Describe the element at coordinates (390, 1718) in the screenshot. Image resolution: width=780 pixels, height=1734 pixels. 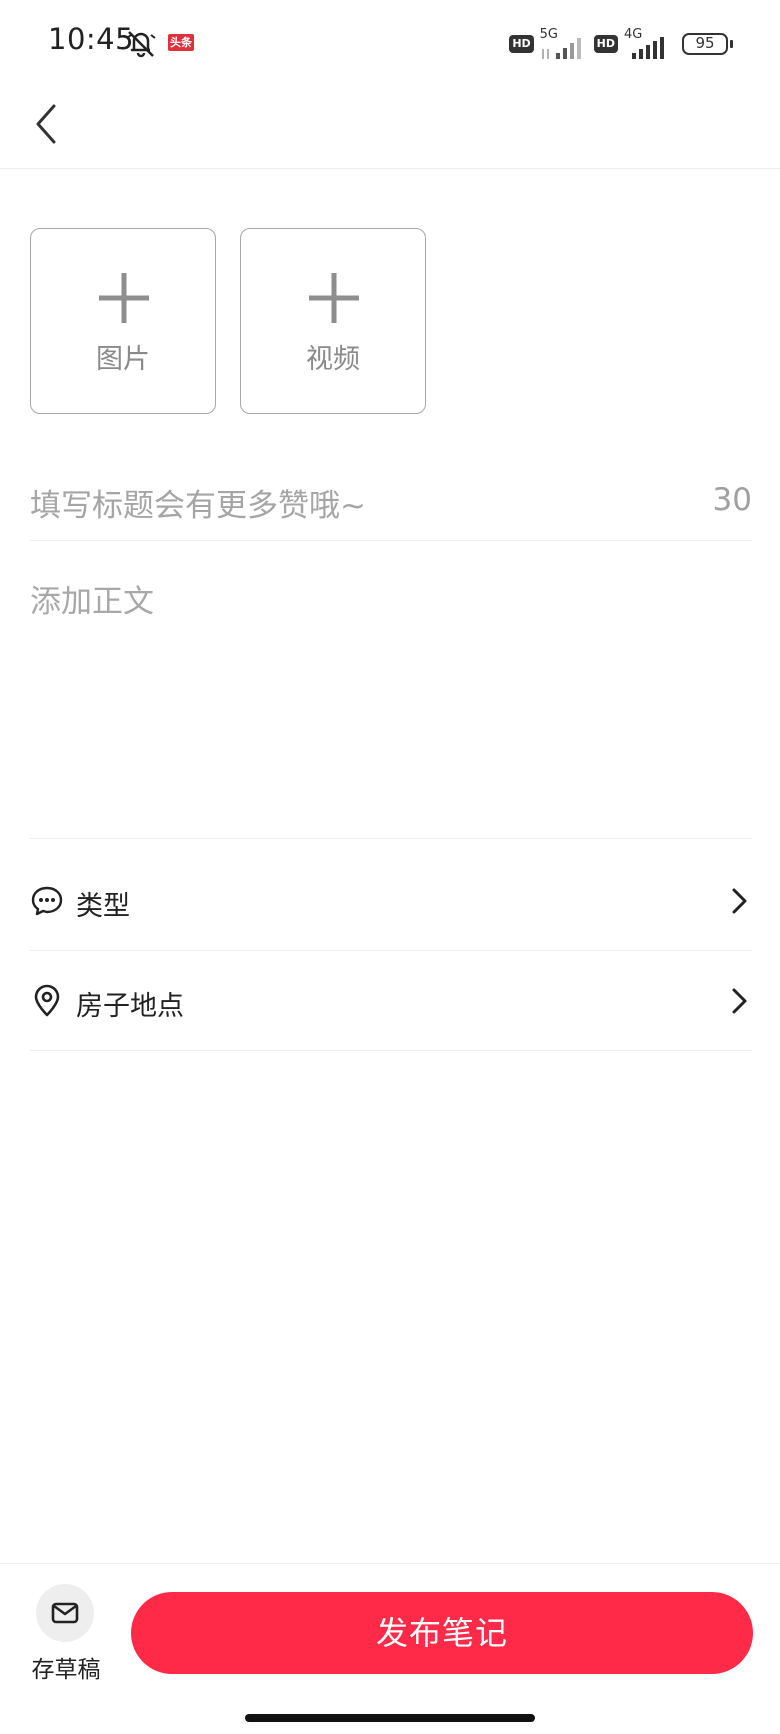
I see `home-indicator` at that location.